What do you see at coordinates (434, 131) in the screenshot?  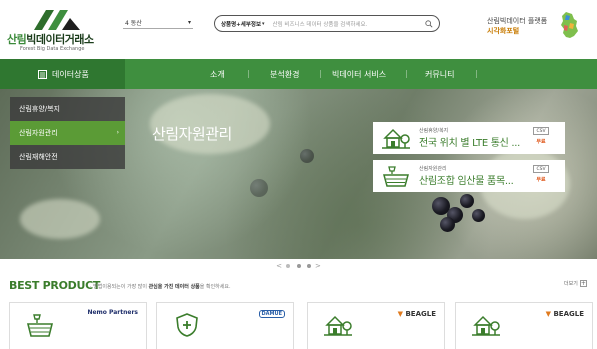 I see `promo-category: 산림휴양/복지` at bounding box center [434, 131].